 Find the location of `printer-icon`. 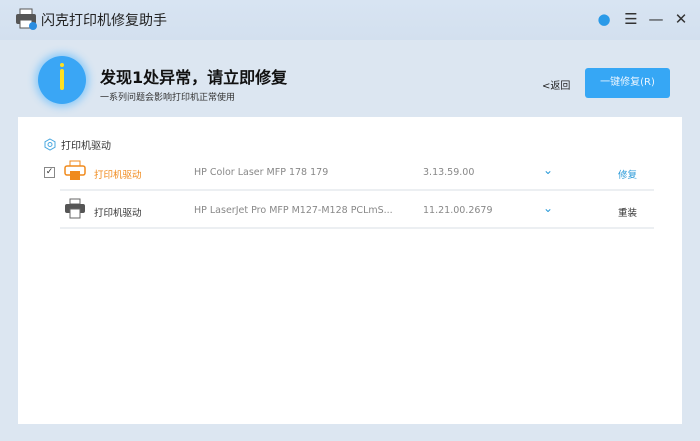

printer-icon is located at coordinates (75, 208).